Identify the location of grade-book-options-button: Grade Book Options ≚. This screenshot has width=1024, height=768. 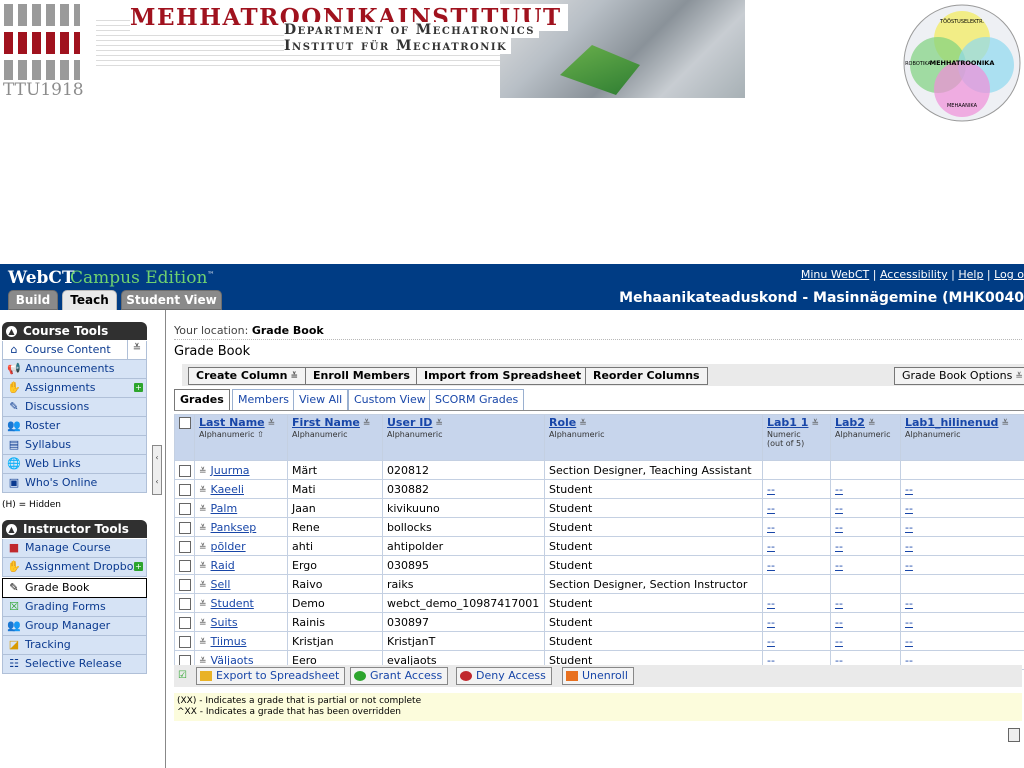
(959, 376).